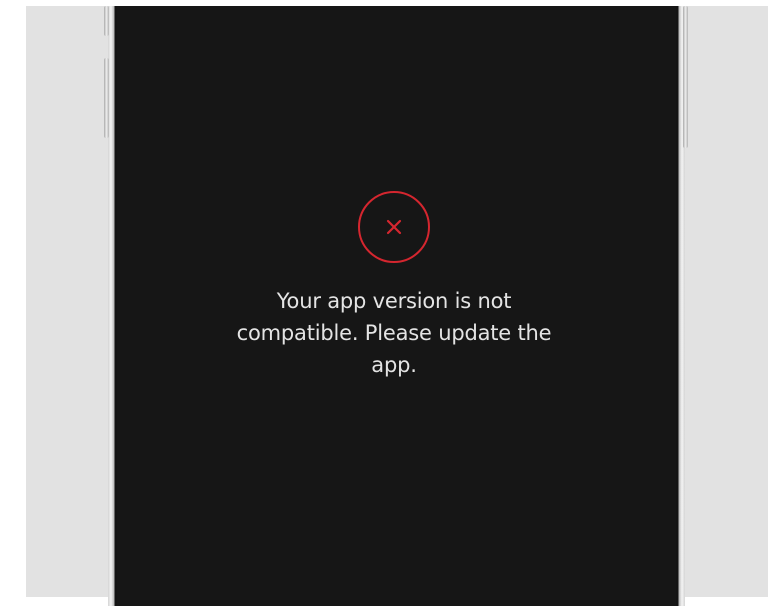  Describe the element at coordinates (106, 98) in the screenshot. I see `phone-volume-button` at that location.